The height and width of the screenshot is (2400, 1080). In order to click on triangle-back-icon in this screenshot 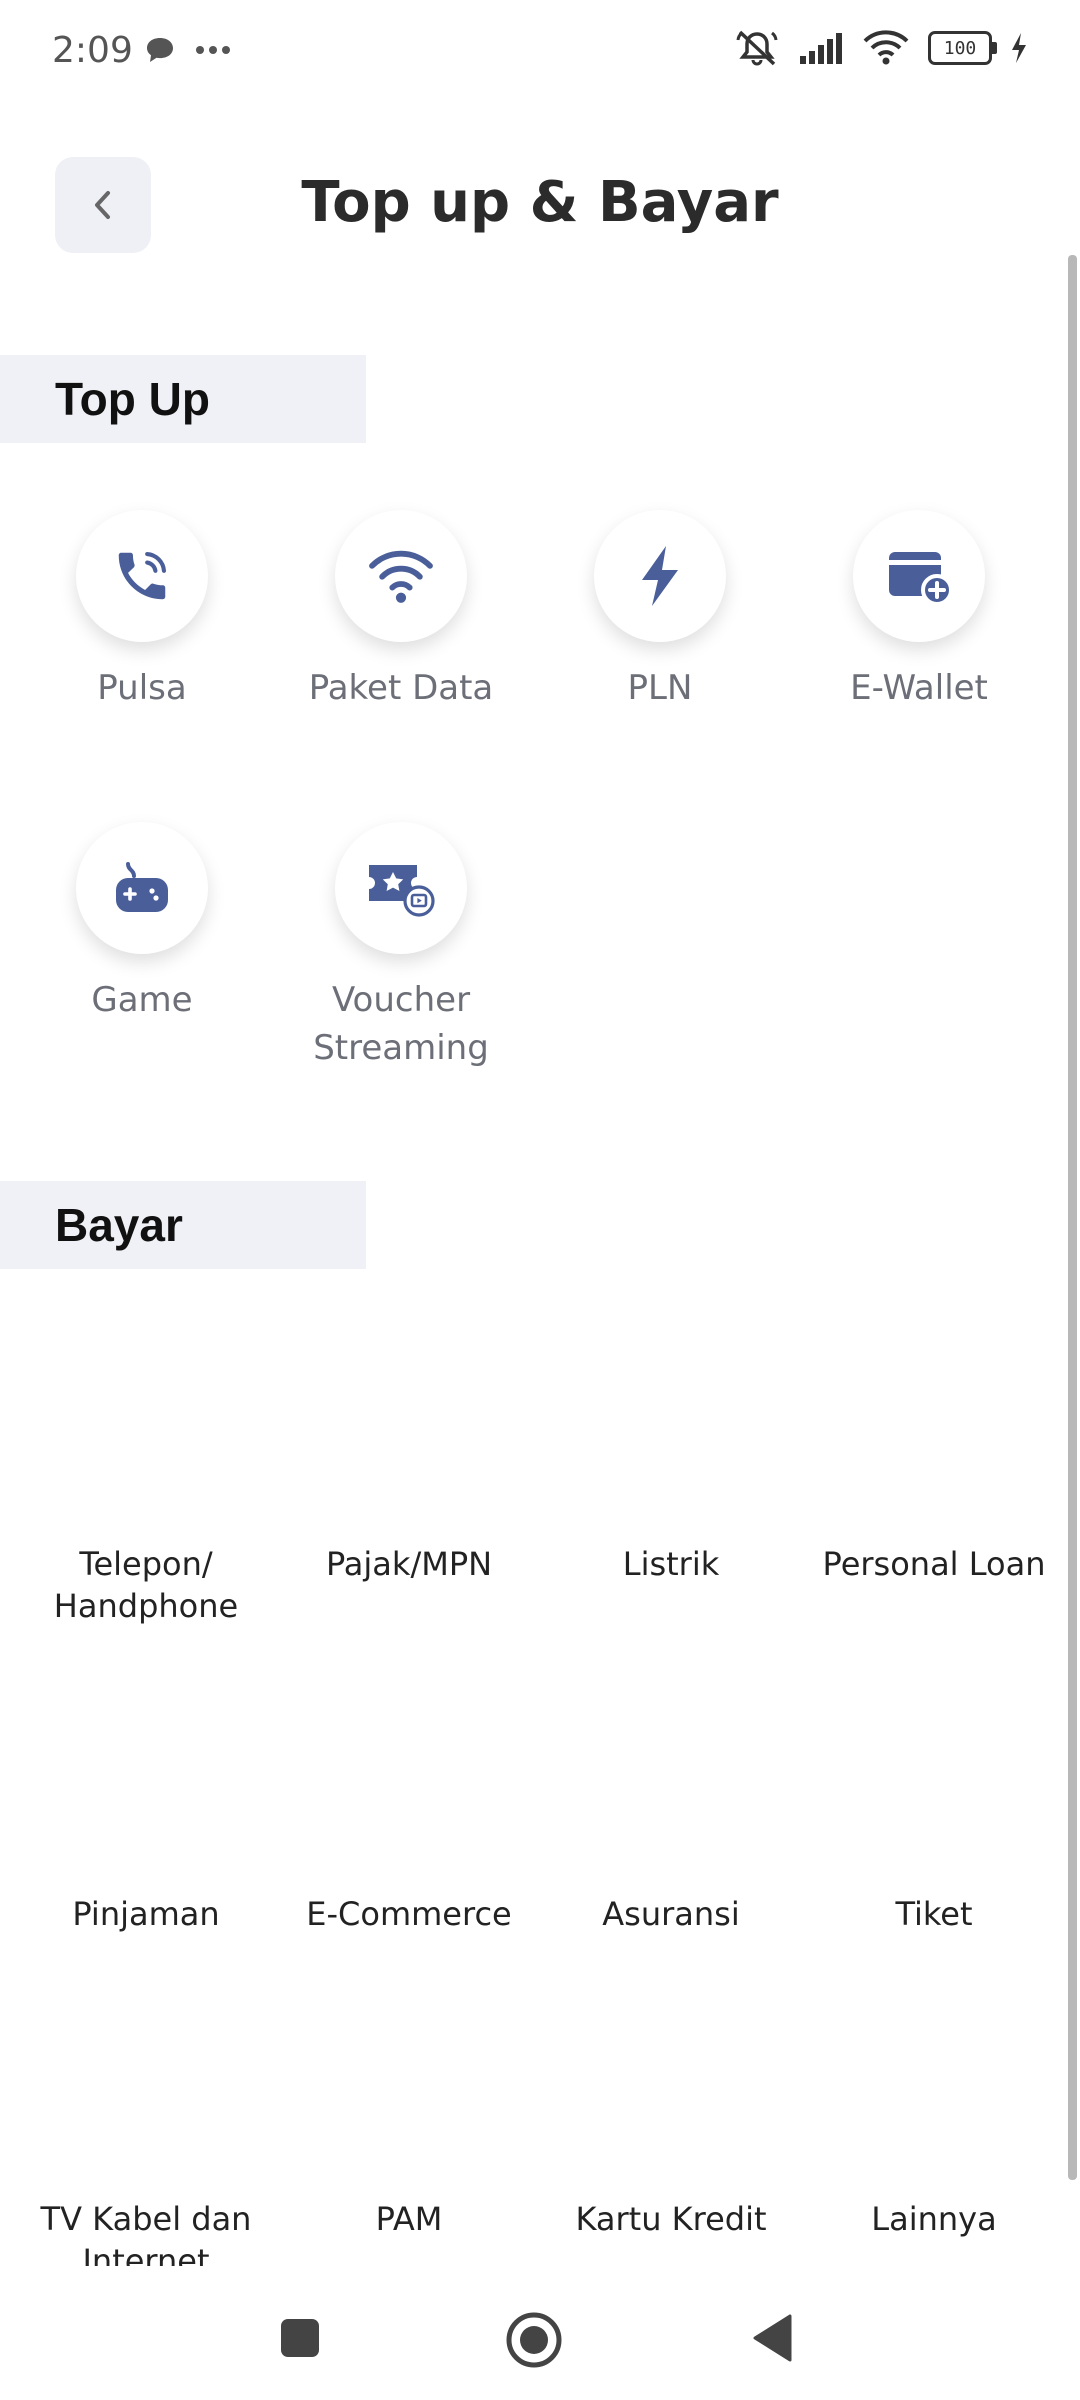, I will do `click(772, 2338)`.